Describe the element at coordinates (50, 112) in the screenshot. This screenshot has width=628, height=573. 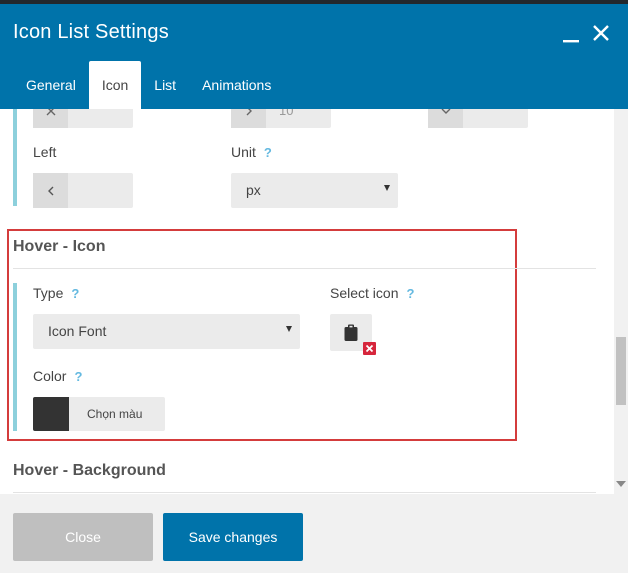
I see `x-icon` at that location.